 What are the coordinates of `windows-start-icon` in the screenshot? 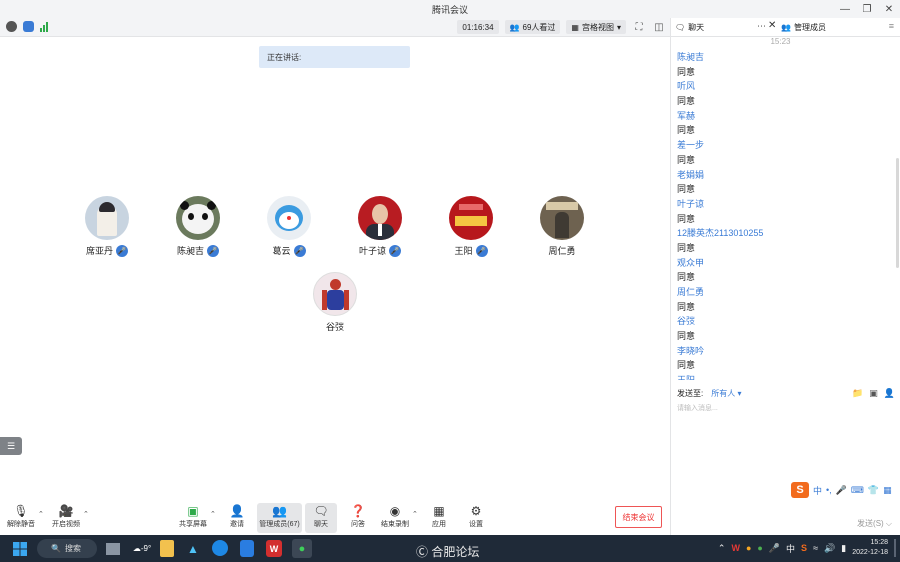 It's located at (20, 548).